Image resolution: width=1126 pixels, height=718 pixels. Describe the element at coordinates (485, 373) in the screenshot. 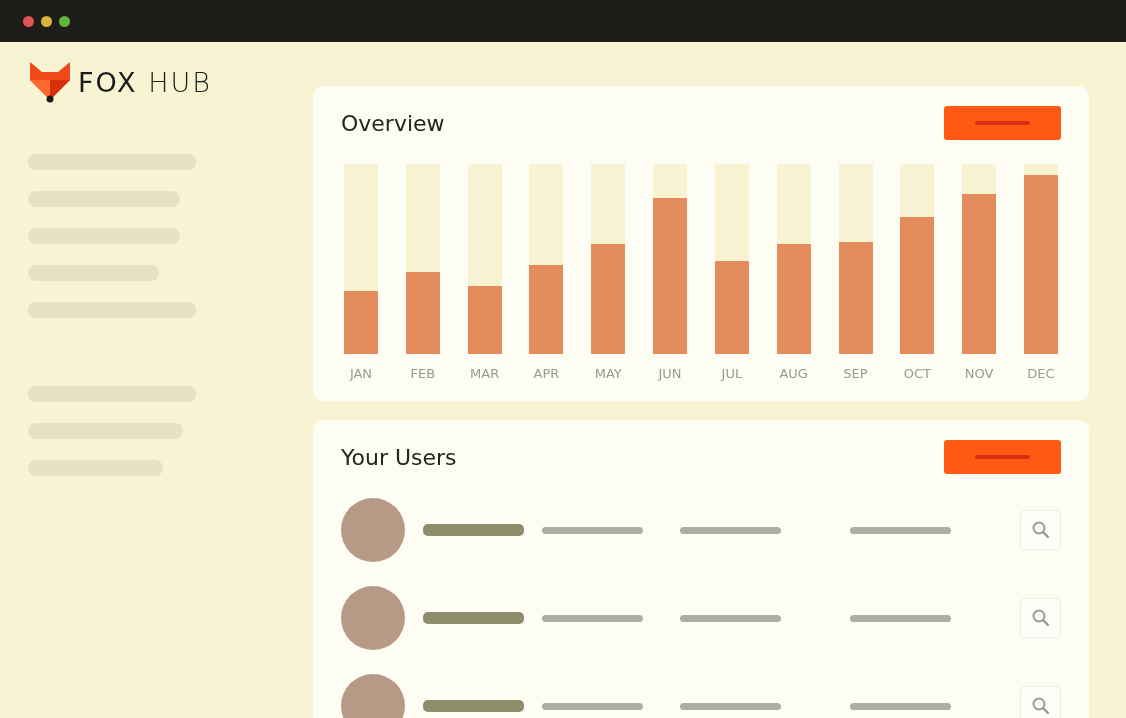

I see `month-label: MAR` at that location.